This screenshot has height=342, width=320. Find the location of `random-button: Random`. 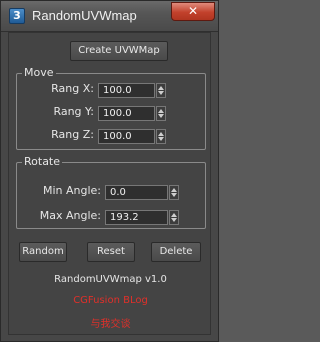

random-button: Random is located at coordinates (43, 252).